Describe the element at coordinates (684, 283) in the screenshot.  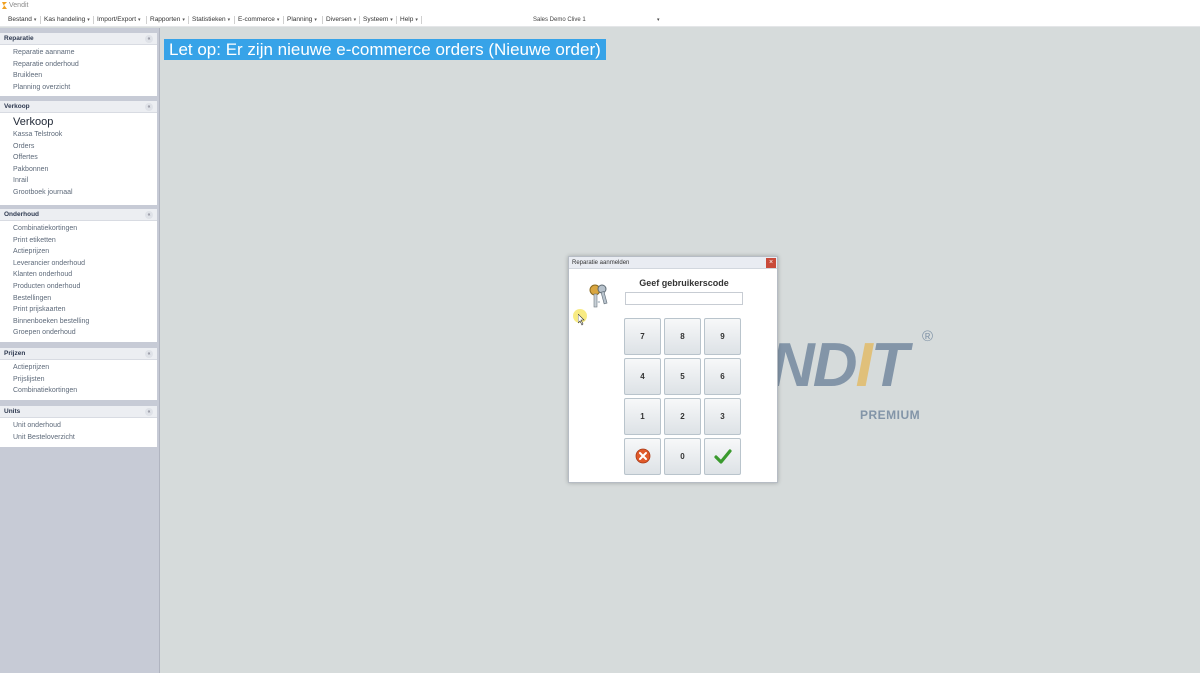
I see `user-code-prompt: Geef gebruikerscode` at that location.